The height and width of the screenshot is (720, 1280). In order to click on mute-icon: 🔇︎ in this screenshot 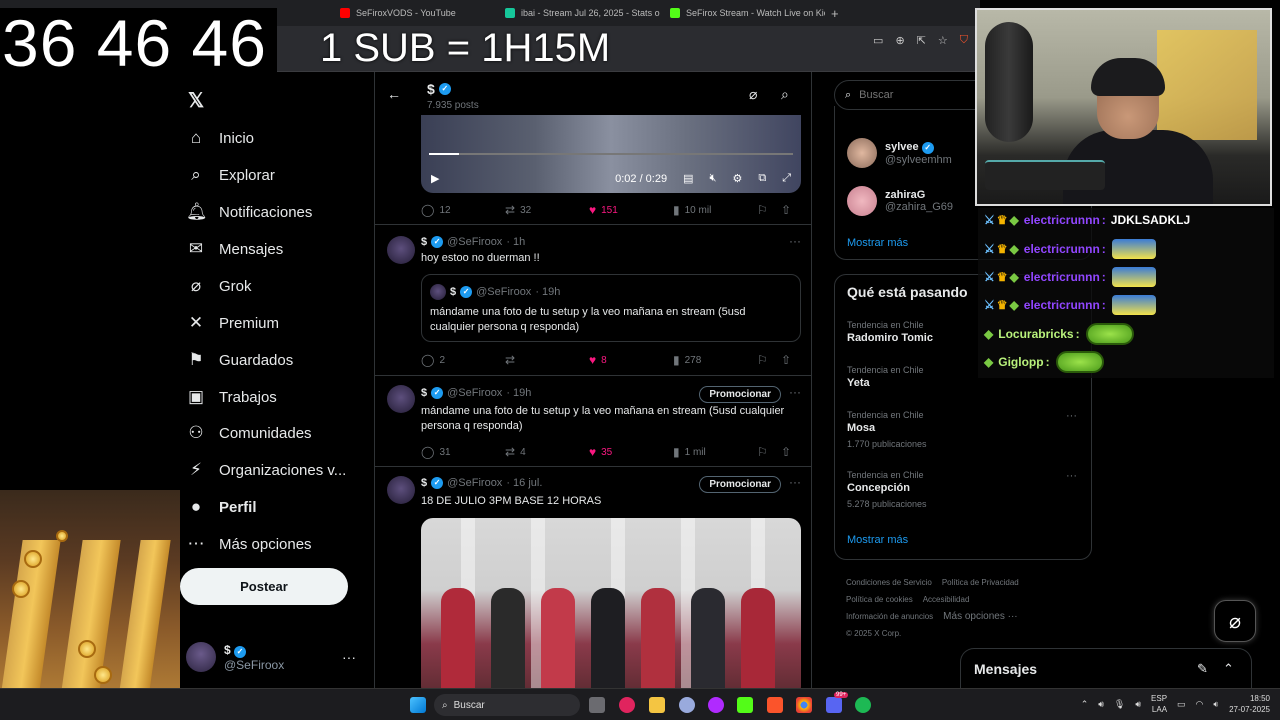, I will do `click(713, 178)`.